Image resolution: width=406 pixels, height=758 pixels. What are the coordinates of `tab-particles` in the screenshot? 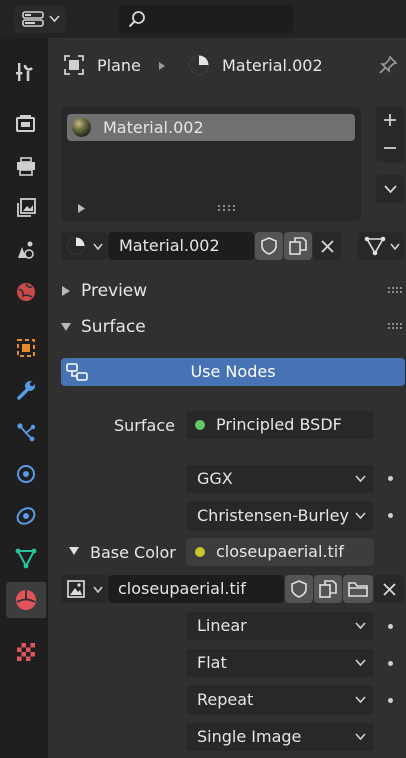 It's located at (26, 432).